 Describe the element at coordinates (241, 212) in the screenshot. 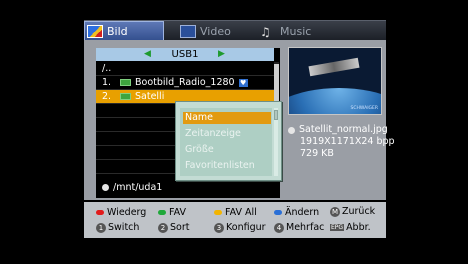

I see `yellow-key-label: FAV All` at that location.